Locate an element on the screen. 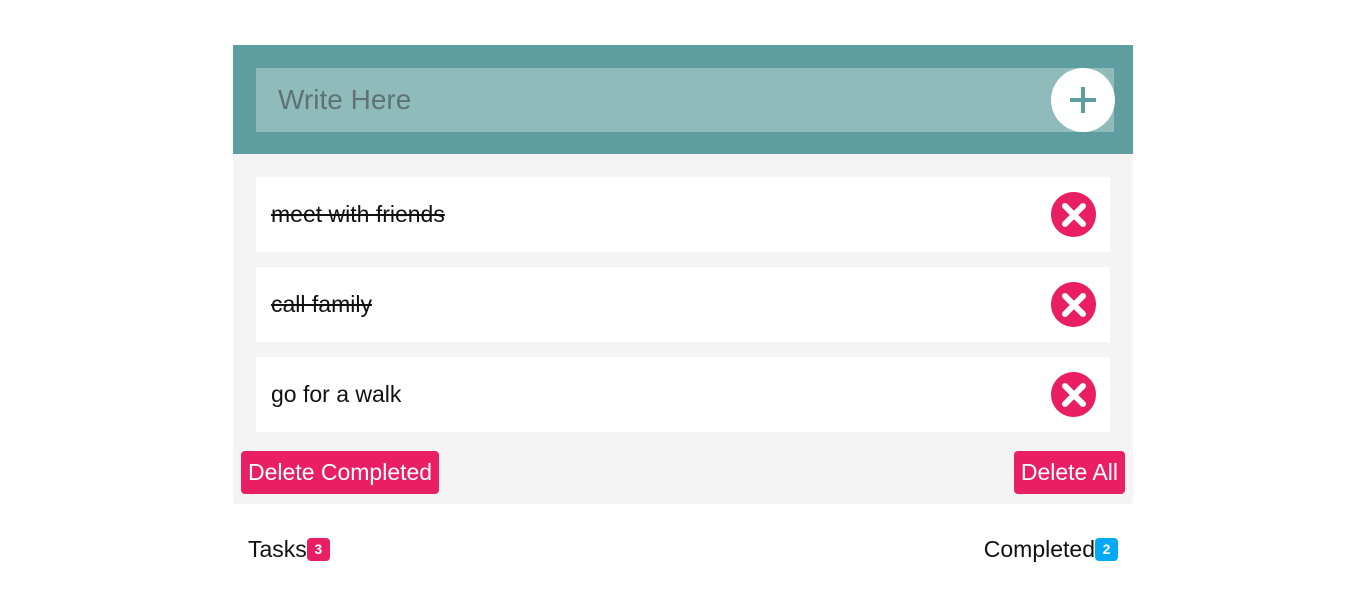 The image size is (1366, 607). header-bar is located at coordinates (683, 99).